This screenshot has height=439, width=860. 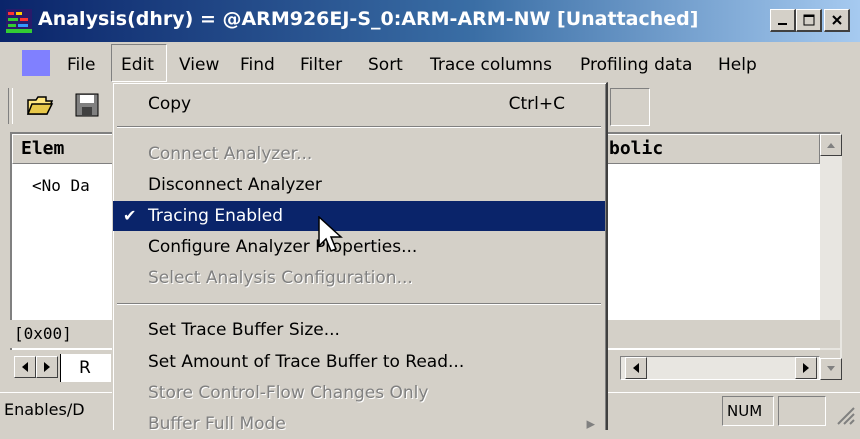 What do you see at coordinates (61, 185) in the screenshot?
I see `empty-list-text: <No Da` at bounding box center [61, 185].